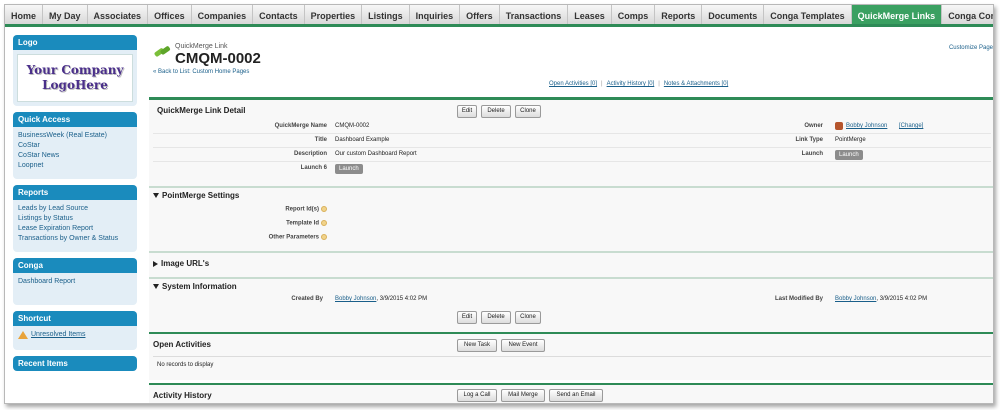 This screenshot has height=410, width=1000. Describe the element at coordinates (185, 365) in the screenshot. I see `no-records-text: No records to display` at that location.